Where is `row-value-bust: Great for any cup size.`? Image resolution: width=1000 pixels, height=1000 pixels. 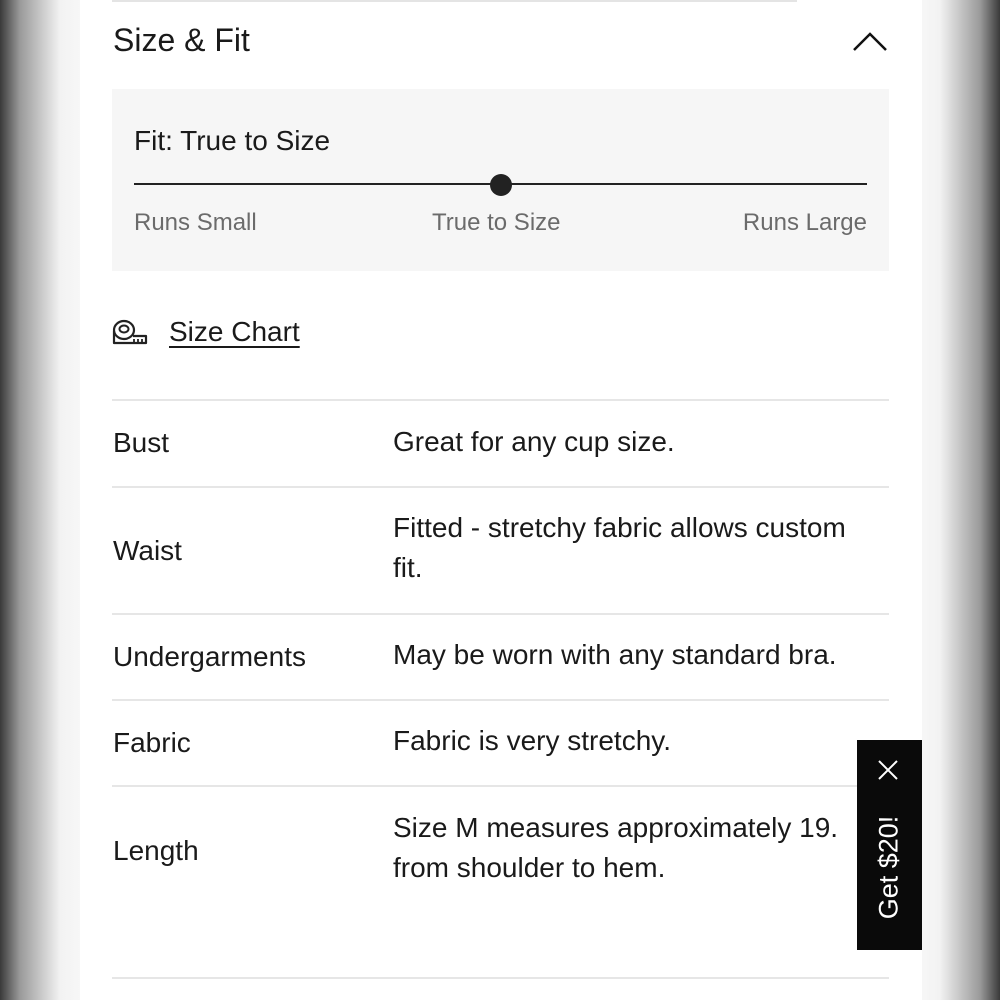
row-value-bust: Great for any cup size. is located at coordinates (638, 442).